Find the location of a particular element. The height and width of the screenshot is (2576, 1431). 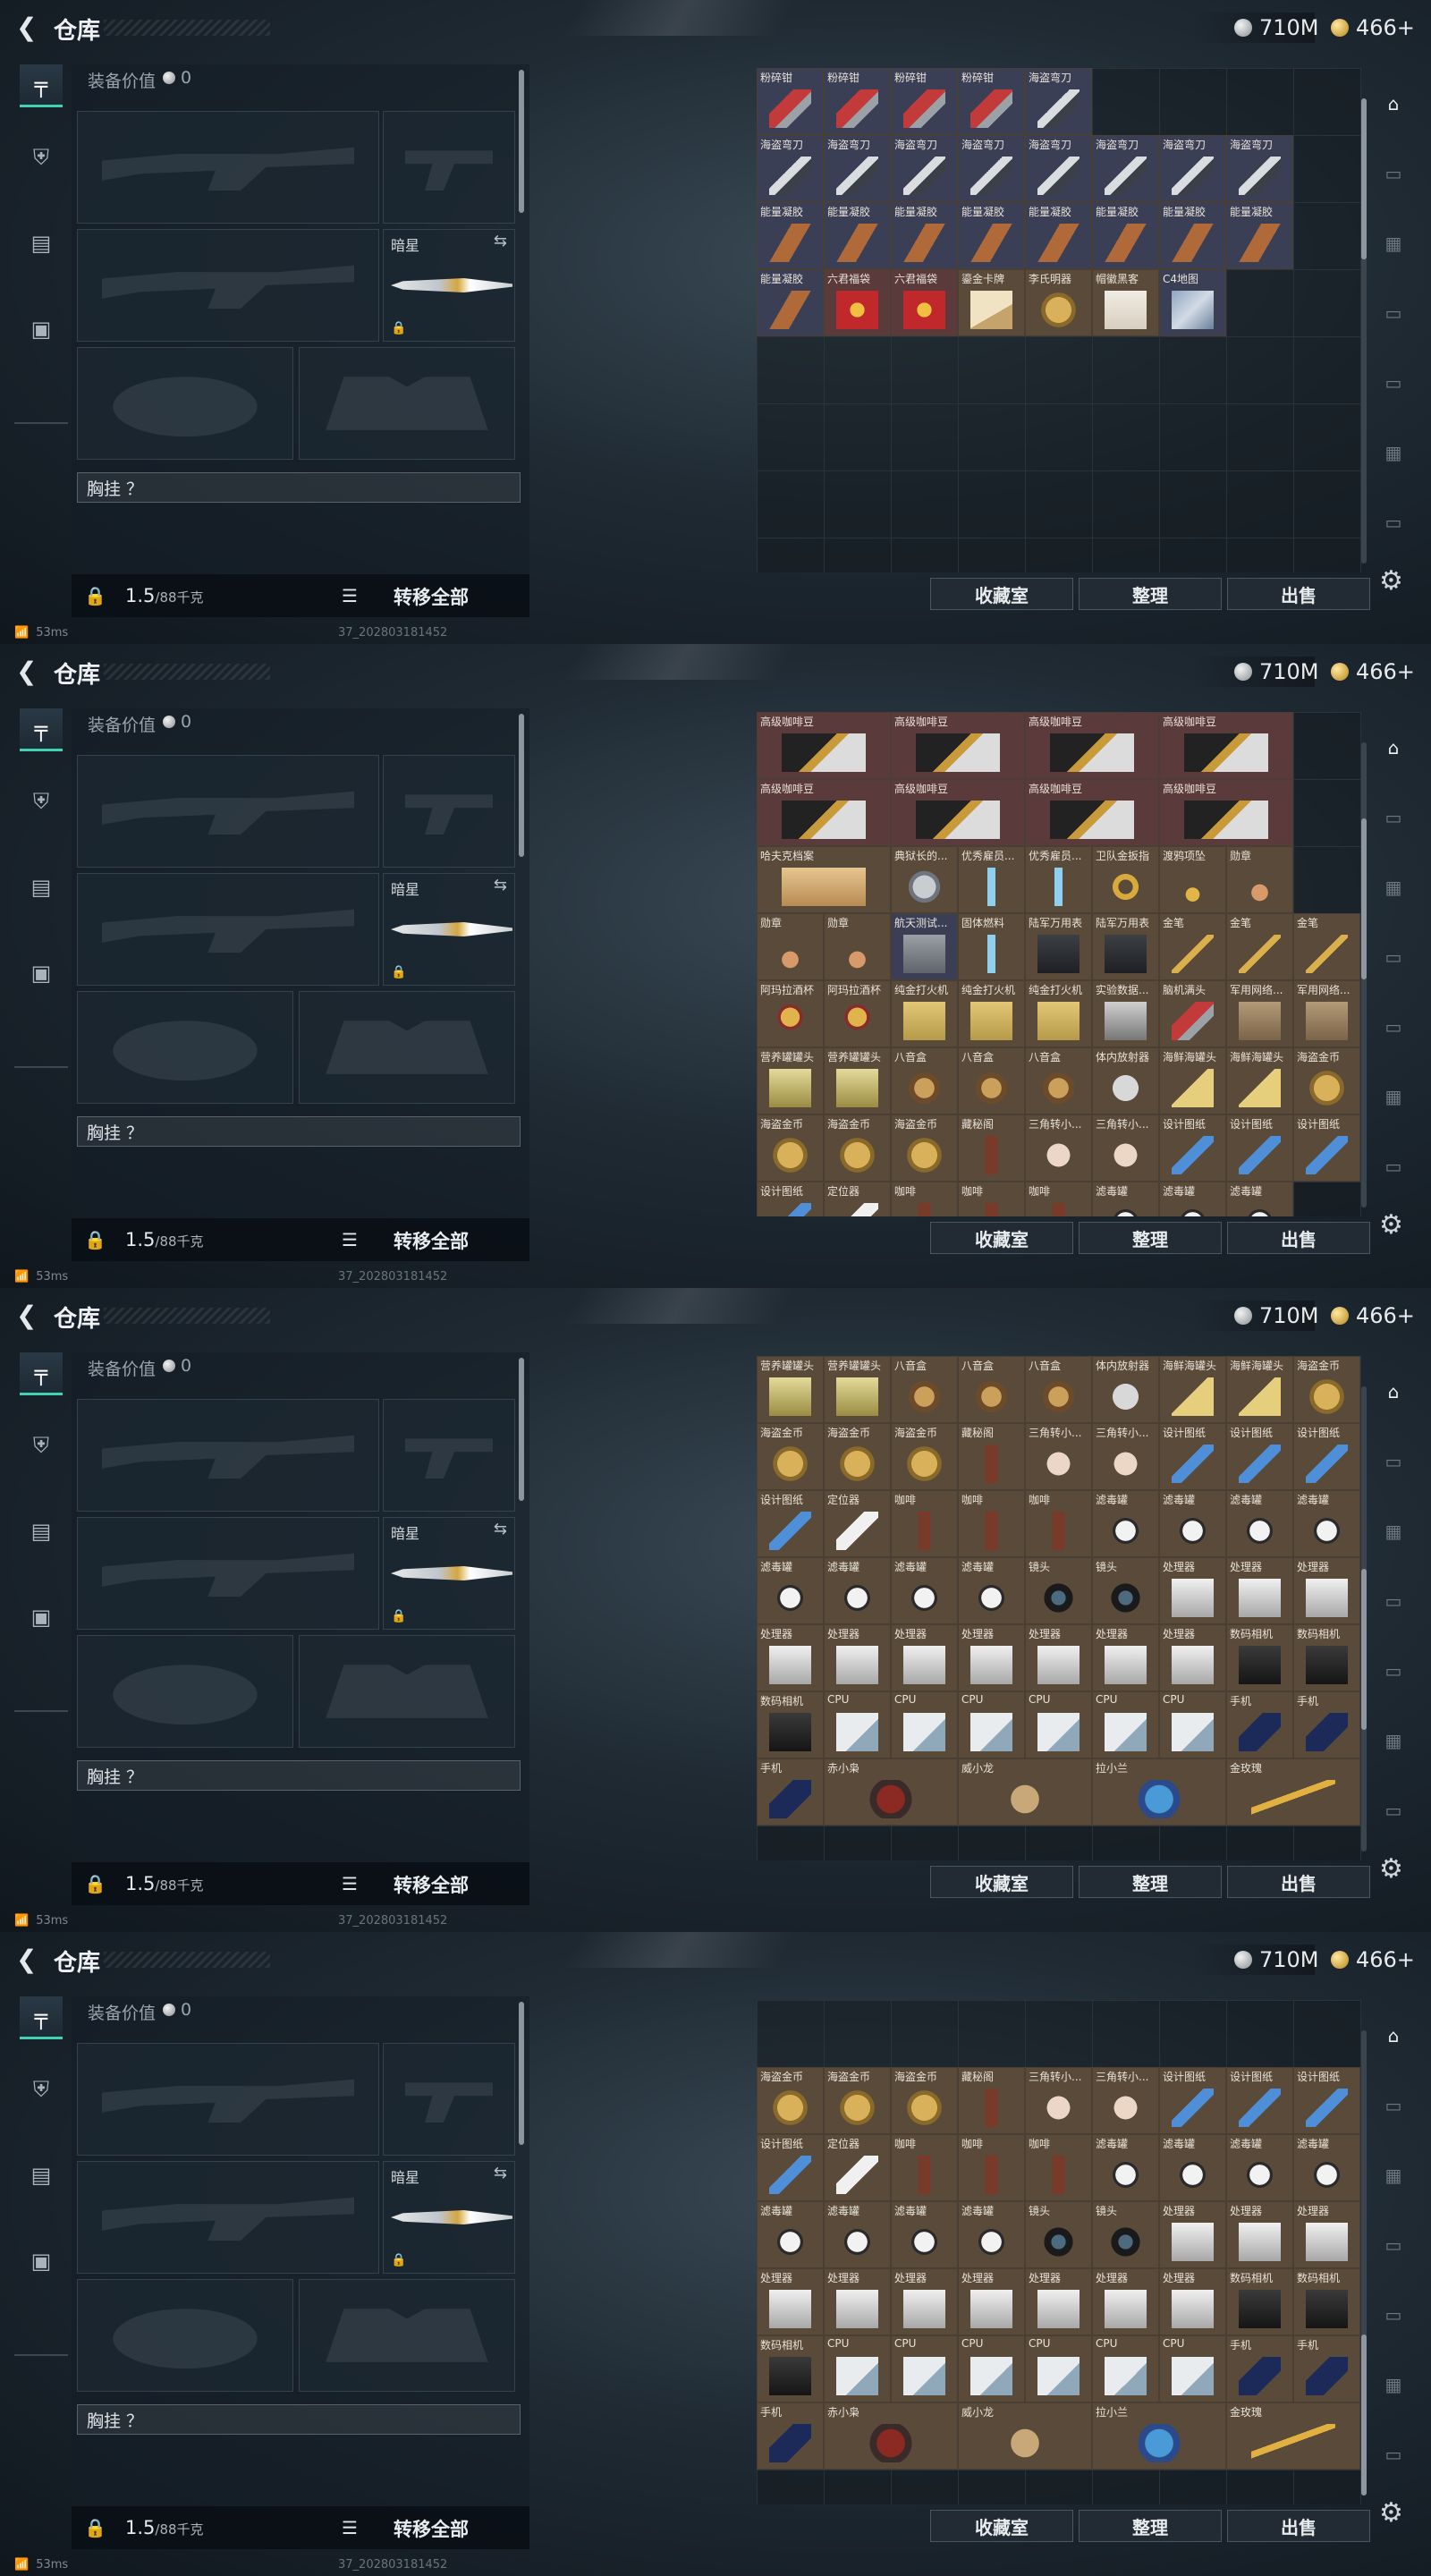

stash-item: 帽徽黑客 is located at coordinates (1125, 302).